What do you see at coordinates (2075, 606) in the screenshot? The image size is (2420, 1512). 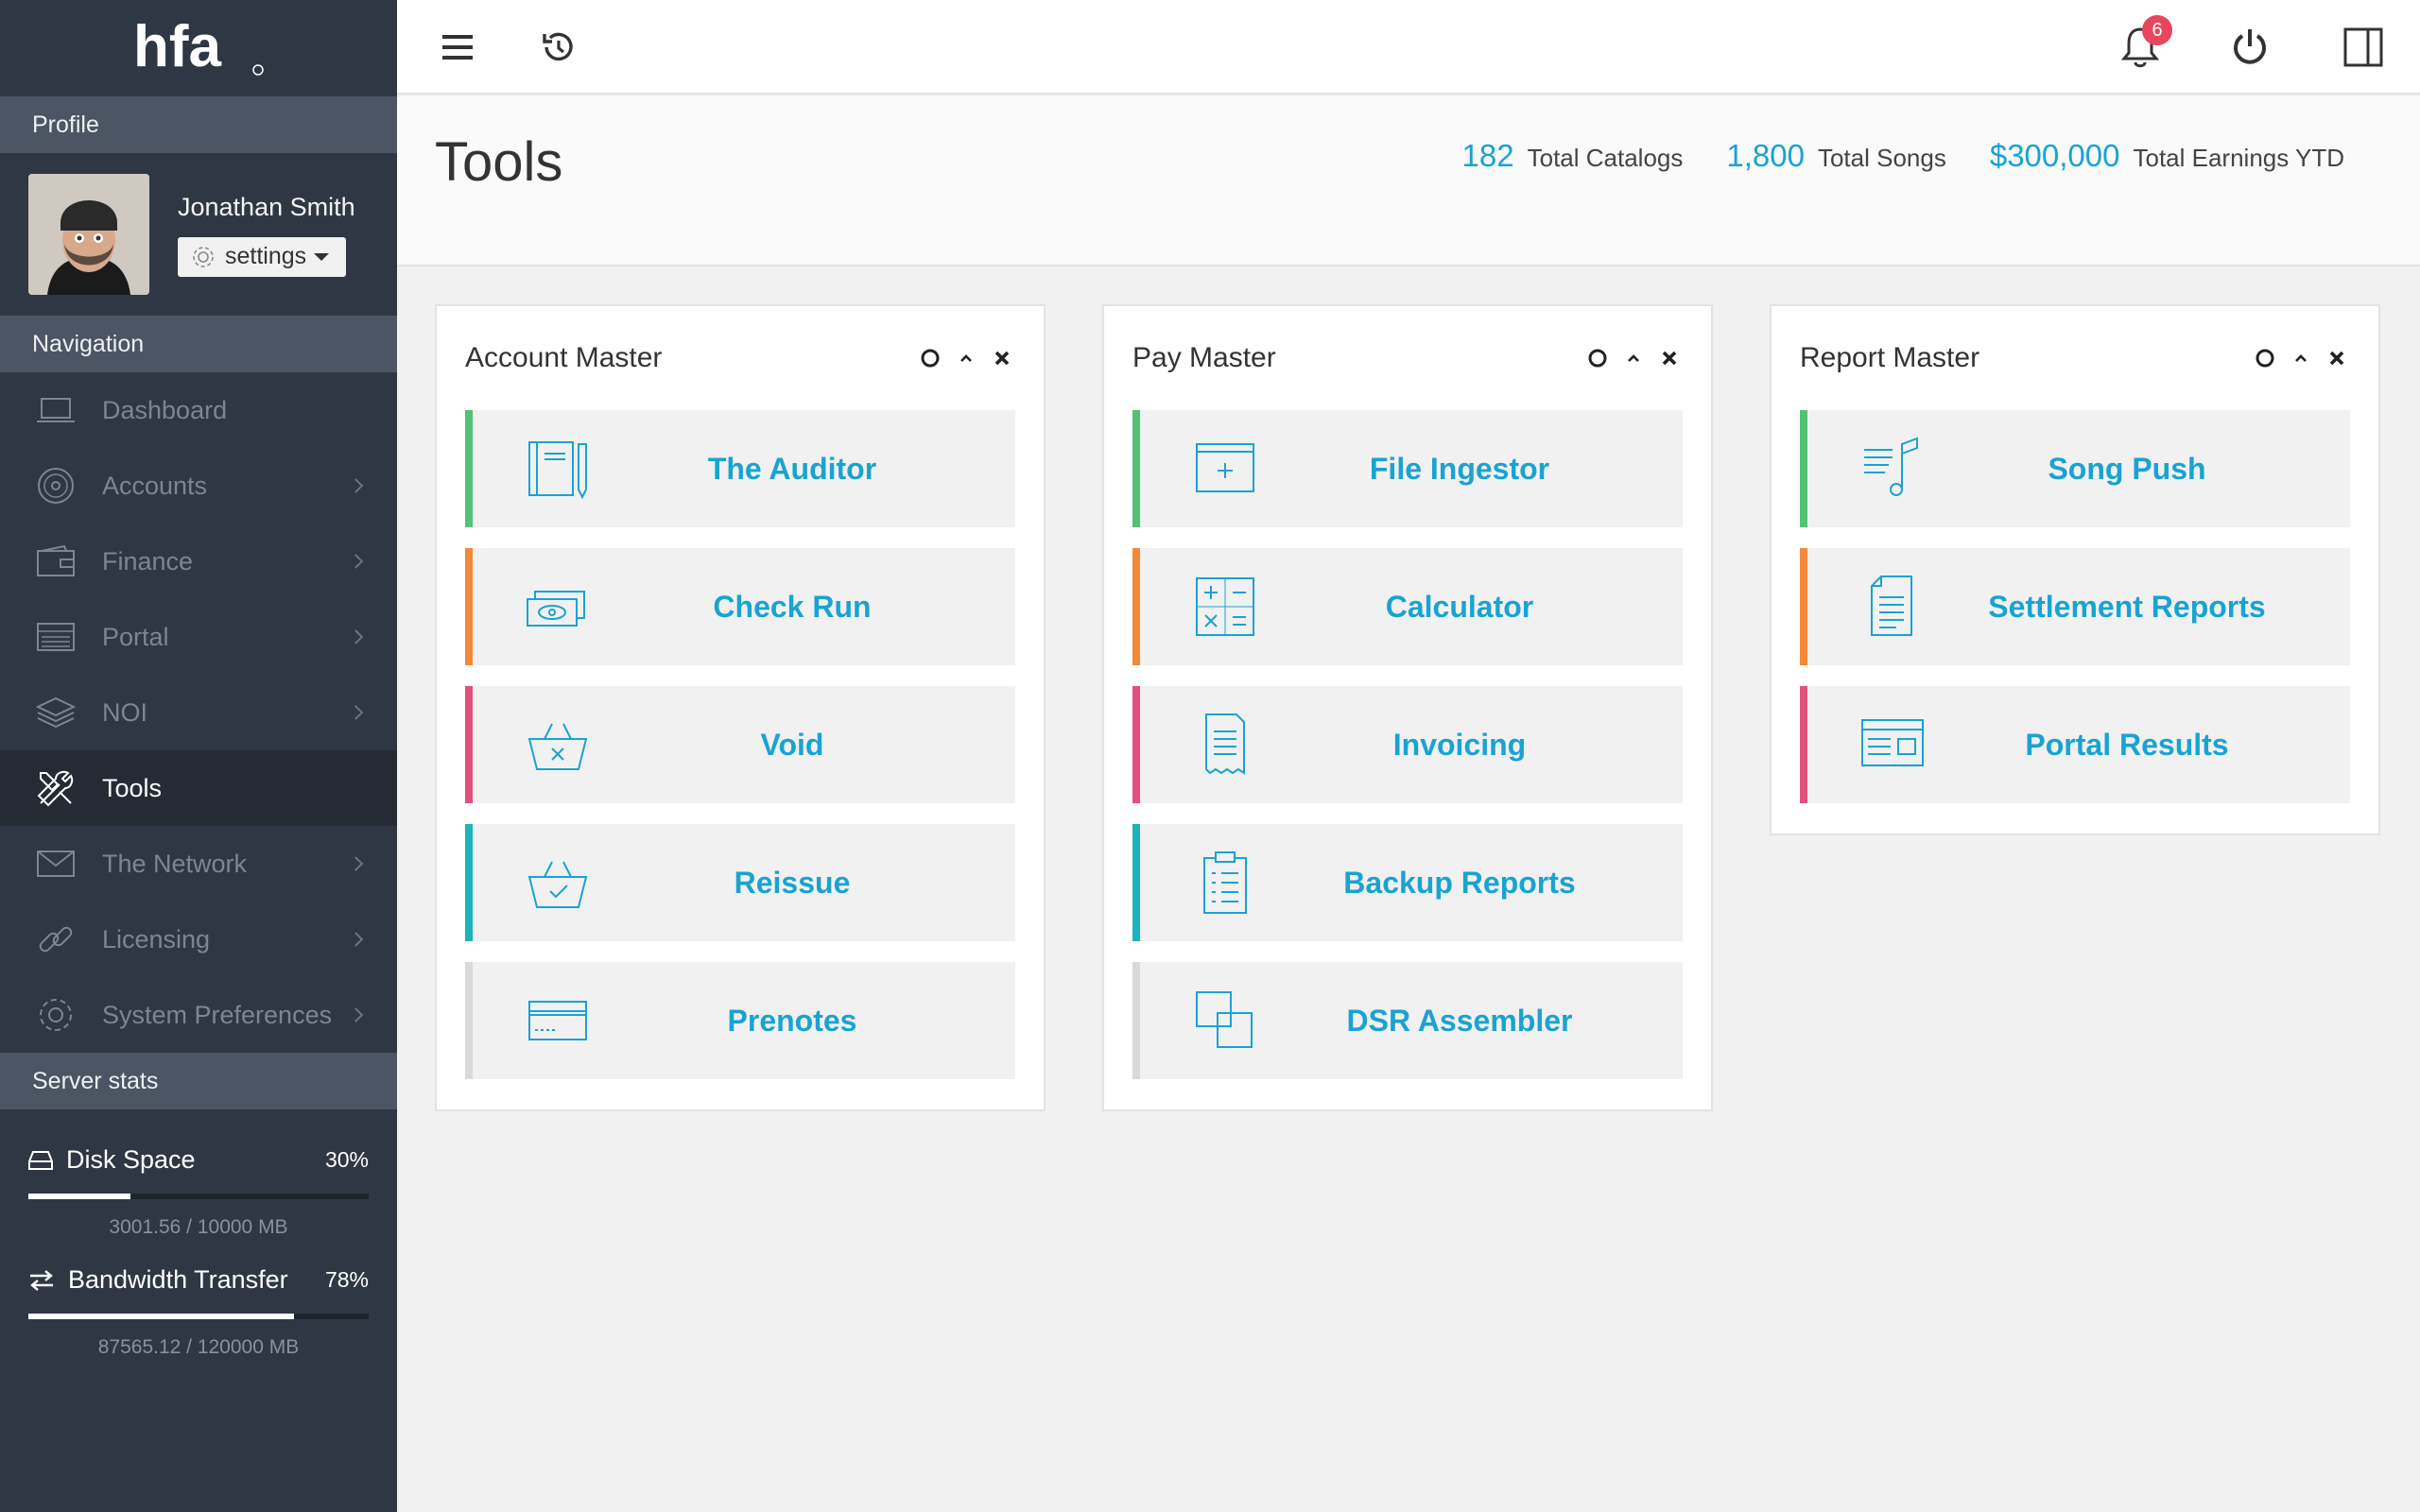 I see `tool-settlement-reports: Settlement Reports` at bounding box center [2075, 606].